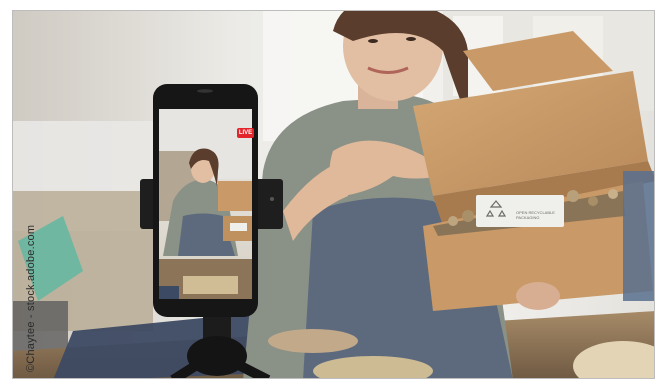 The width and height of the screenshot is (660, 385). I want to click on photo-credit: ©Chaytee - stock.adobe.com, so click(31, 298).